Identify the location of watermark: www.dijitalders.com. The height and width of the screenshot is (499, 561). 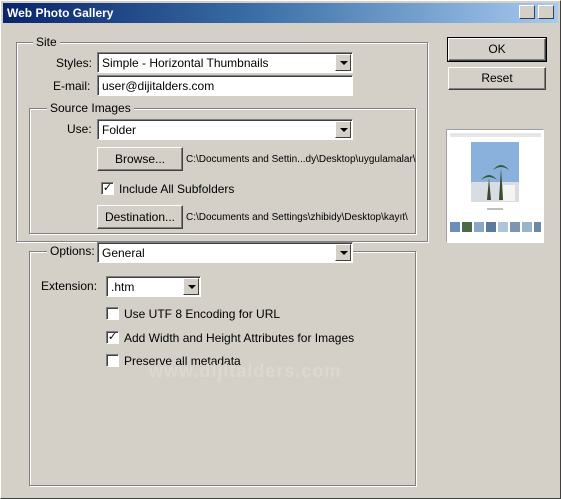
(245, 371).